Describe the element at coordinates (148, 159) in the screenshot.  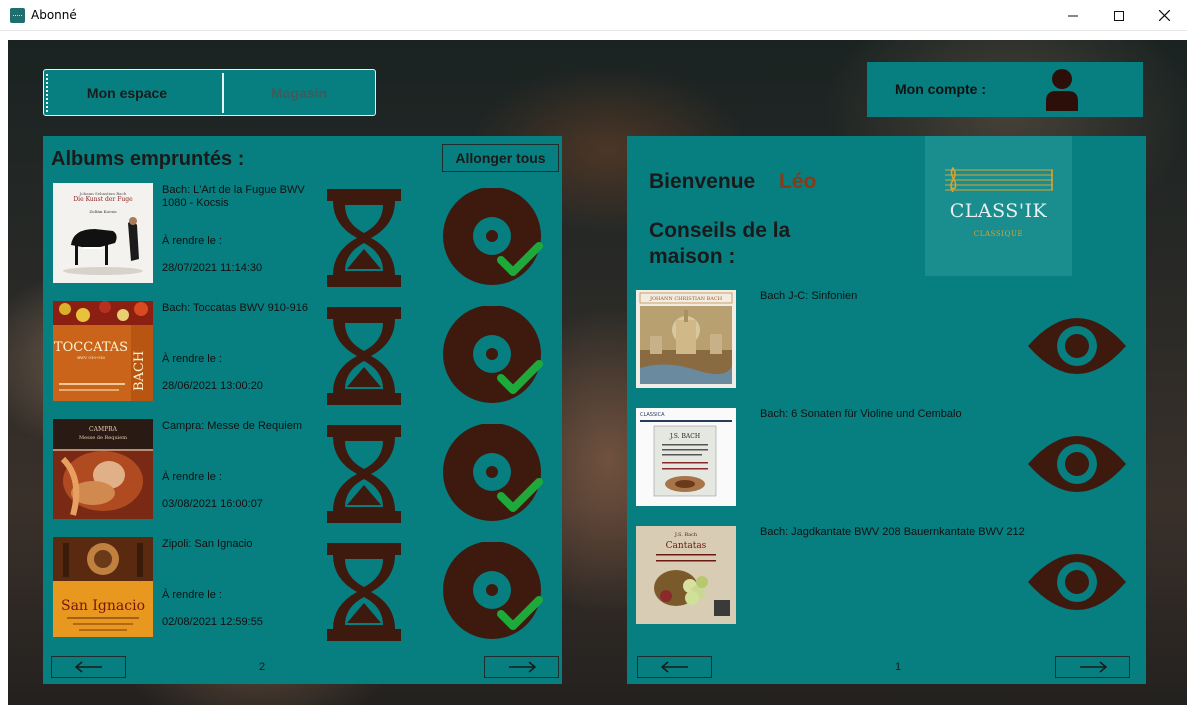
I see `albums-title: Albums empruntés :` at that location.